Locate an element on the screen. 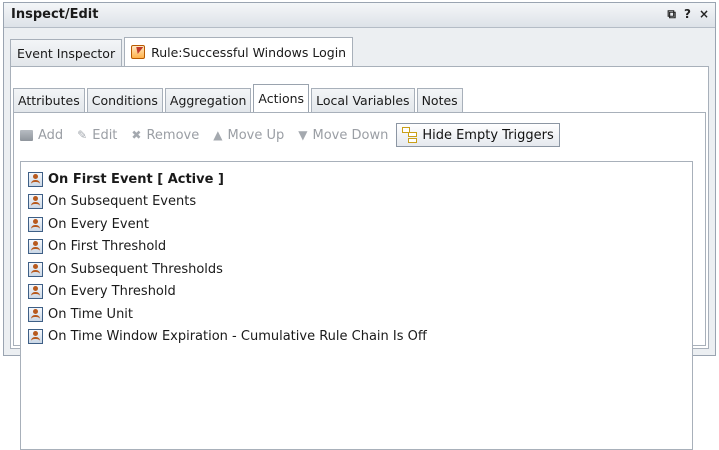 This screenshot has width=719, height=450. add-button: Add is located at coordinates (41, 135).